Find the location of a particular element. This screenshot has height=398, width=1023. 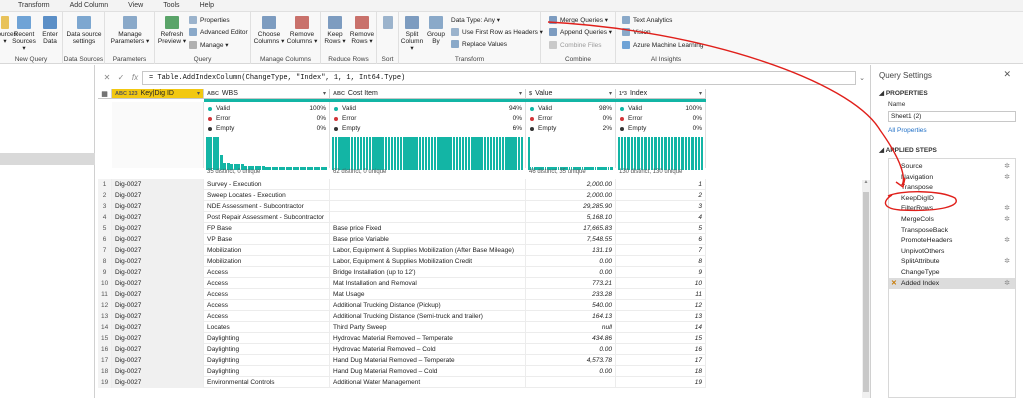

merge-queries-button: Merge Queries ▾ is located at coordinates (578, 20).